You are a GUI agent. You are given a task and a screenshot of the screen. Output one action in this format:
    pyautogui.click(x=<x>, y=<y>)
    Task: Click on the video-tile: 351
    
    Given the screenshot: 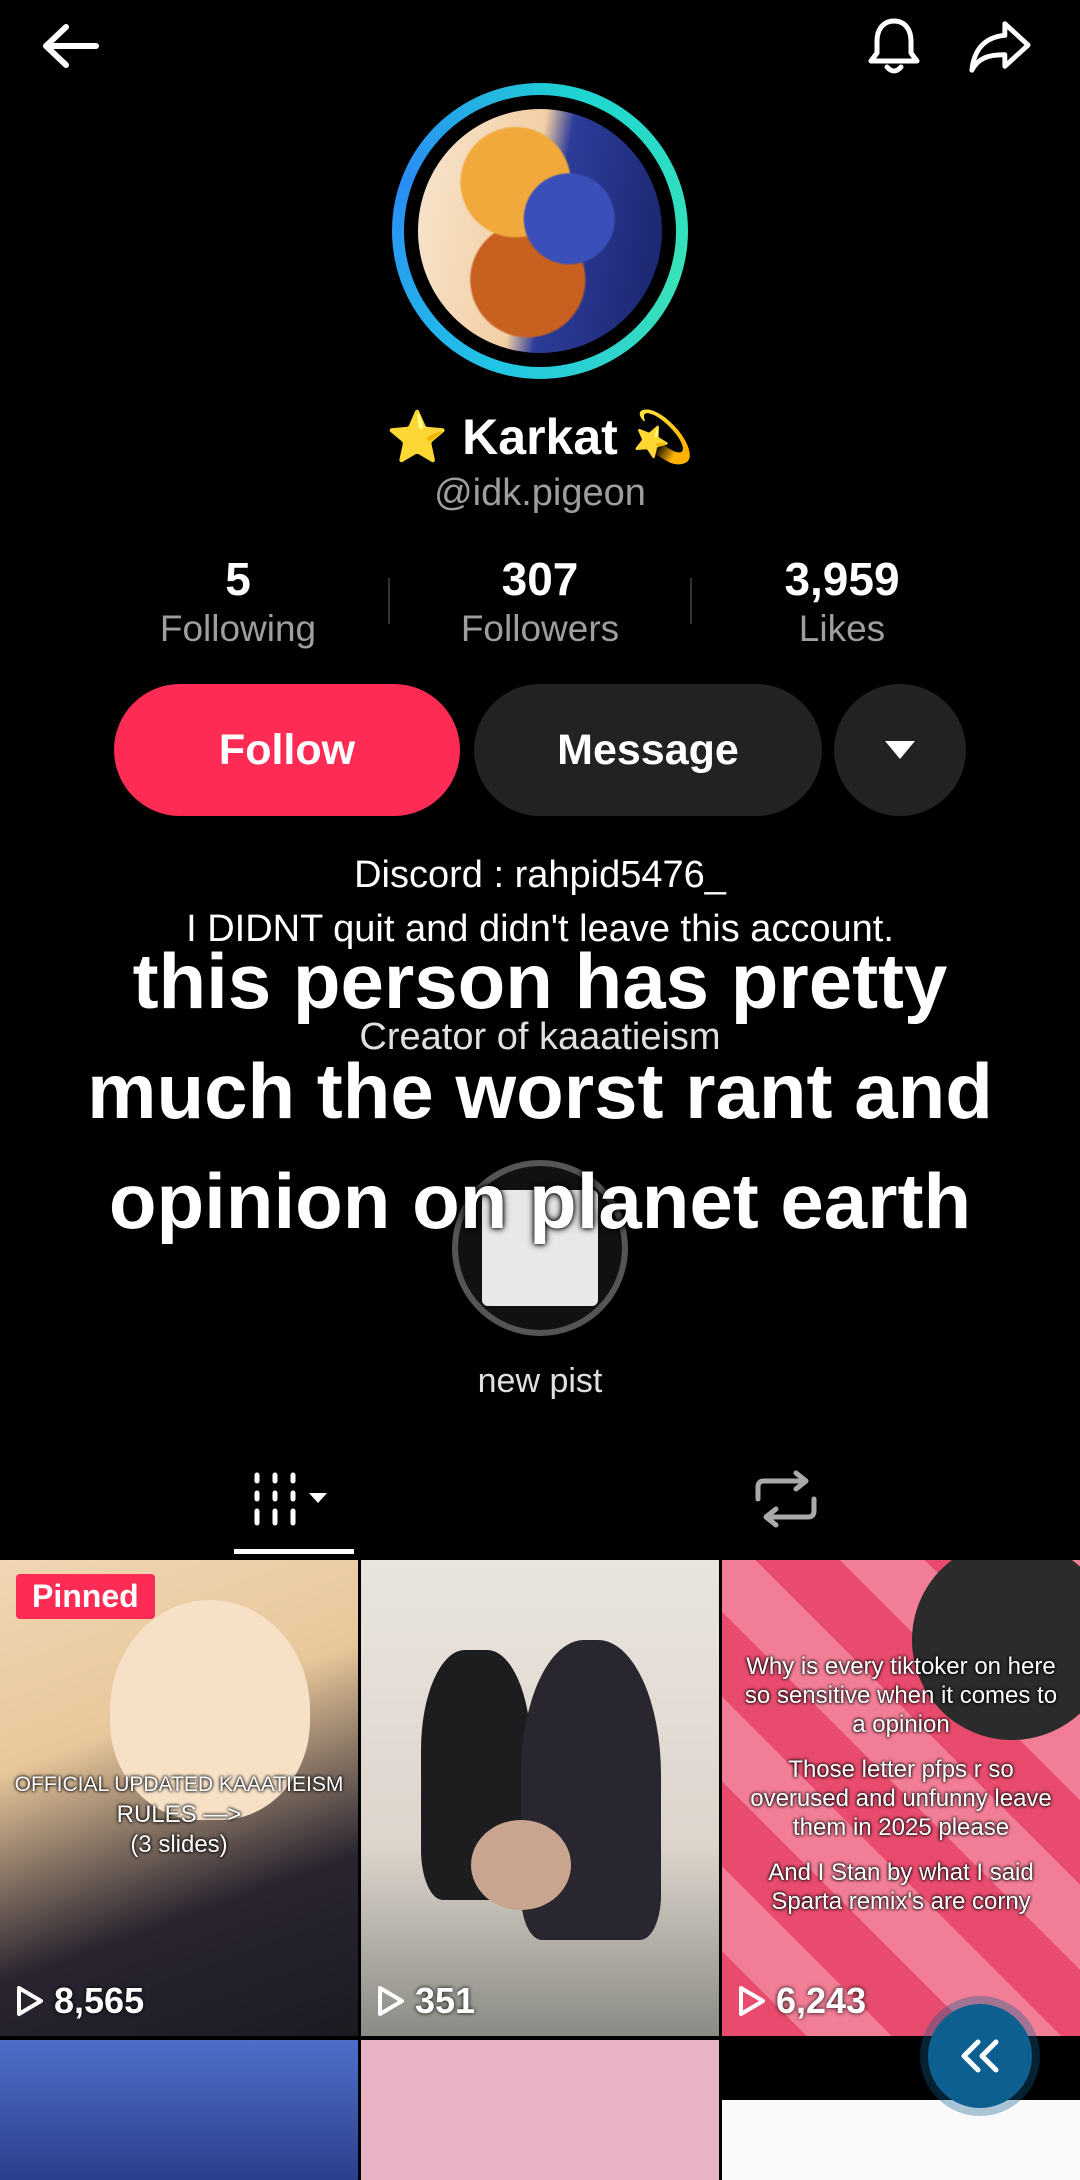 What is the action you would take?
    pyautogui.click(x=540, y=1798)
    